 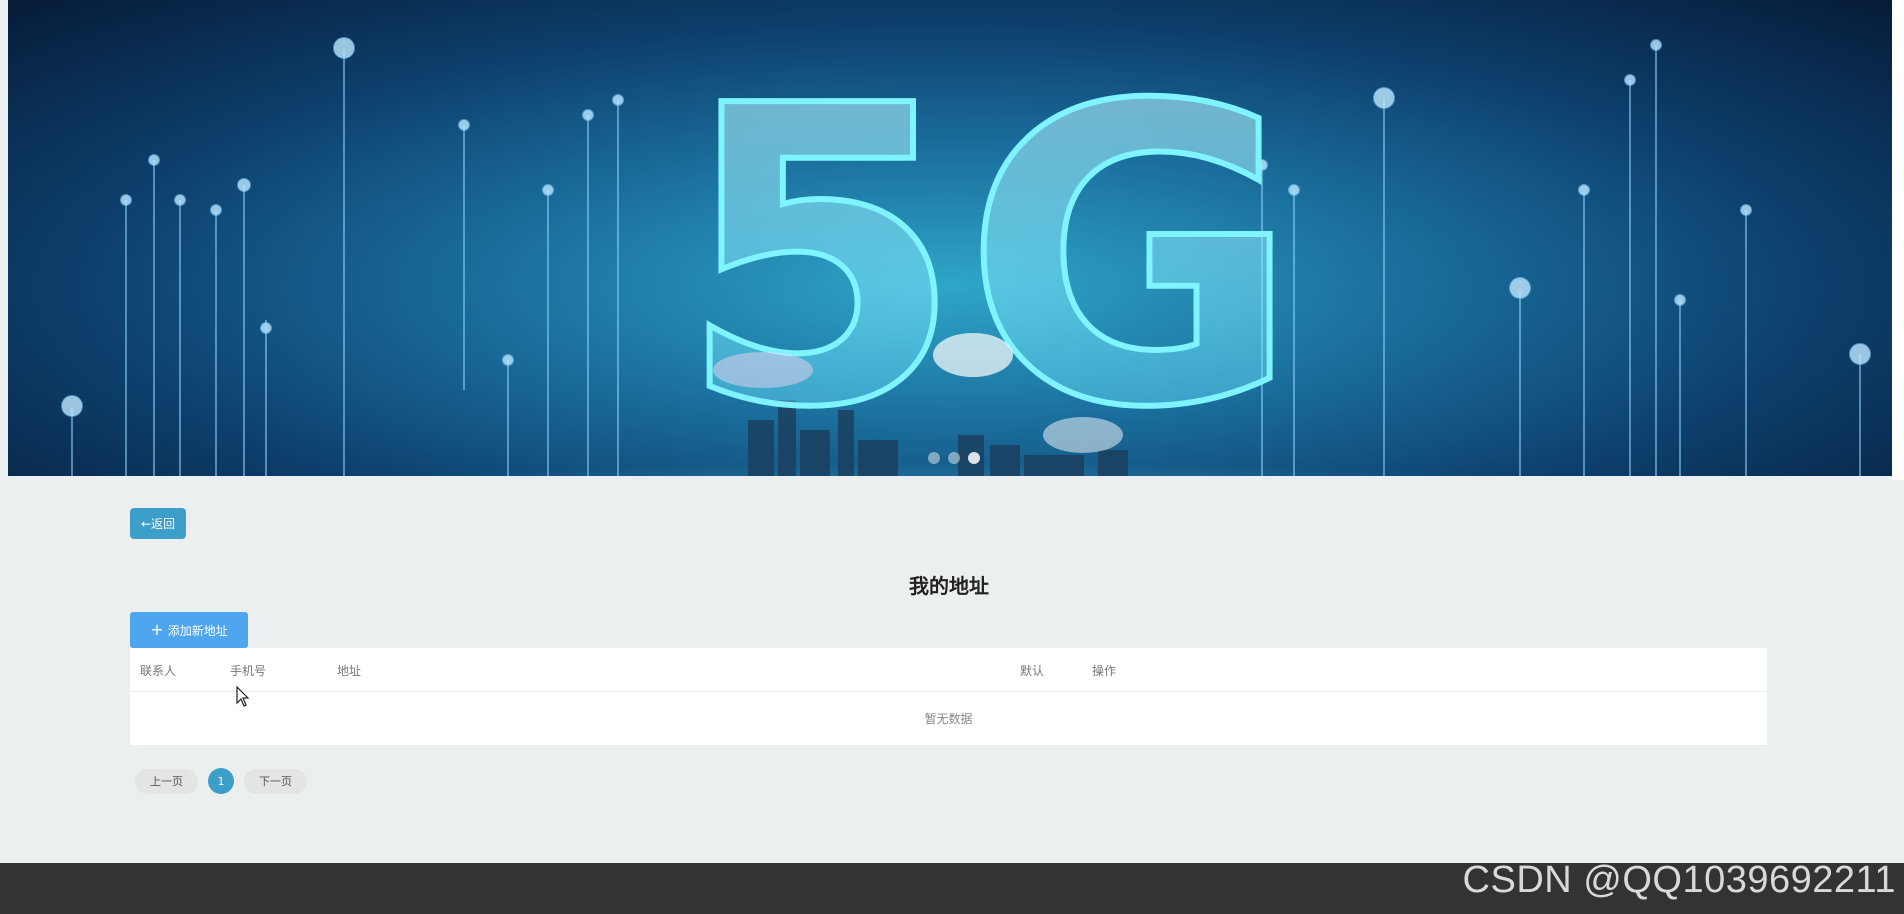 I want to click on column-header-phone: 手机号, so click(x=248, y=671).